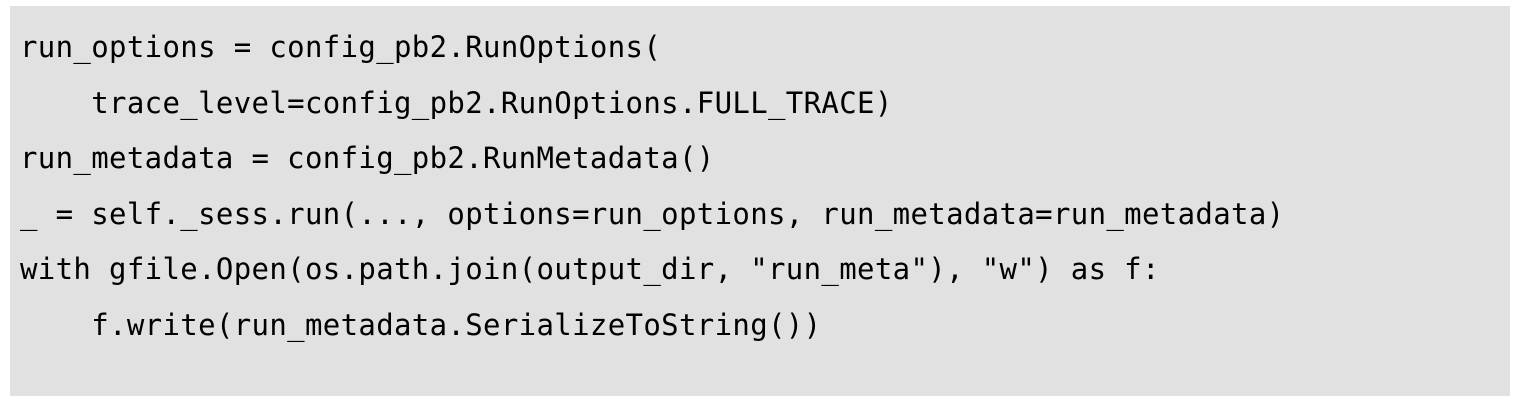 Image resolution: width=1517 pixels, height=404 pixels. Describe the element at coordinates (341, 47) in the screenshot. I see `code-line: run_options = config_pb2.RunOptions(` at that location.